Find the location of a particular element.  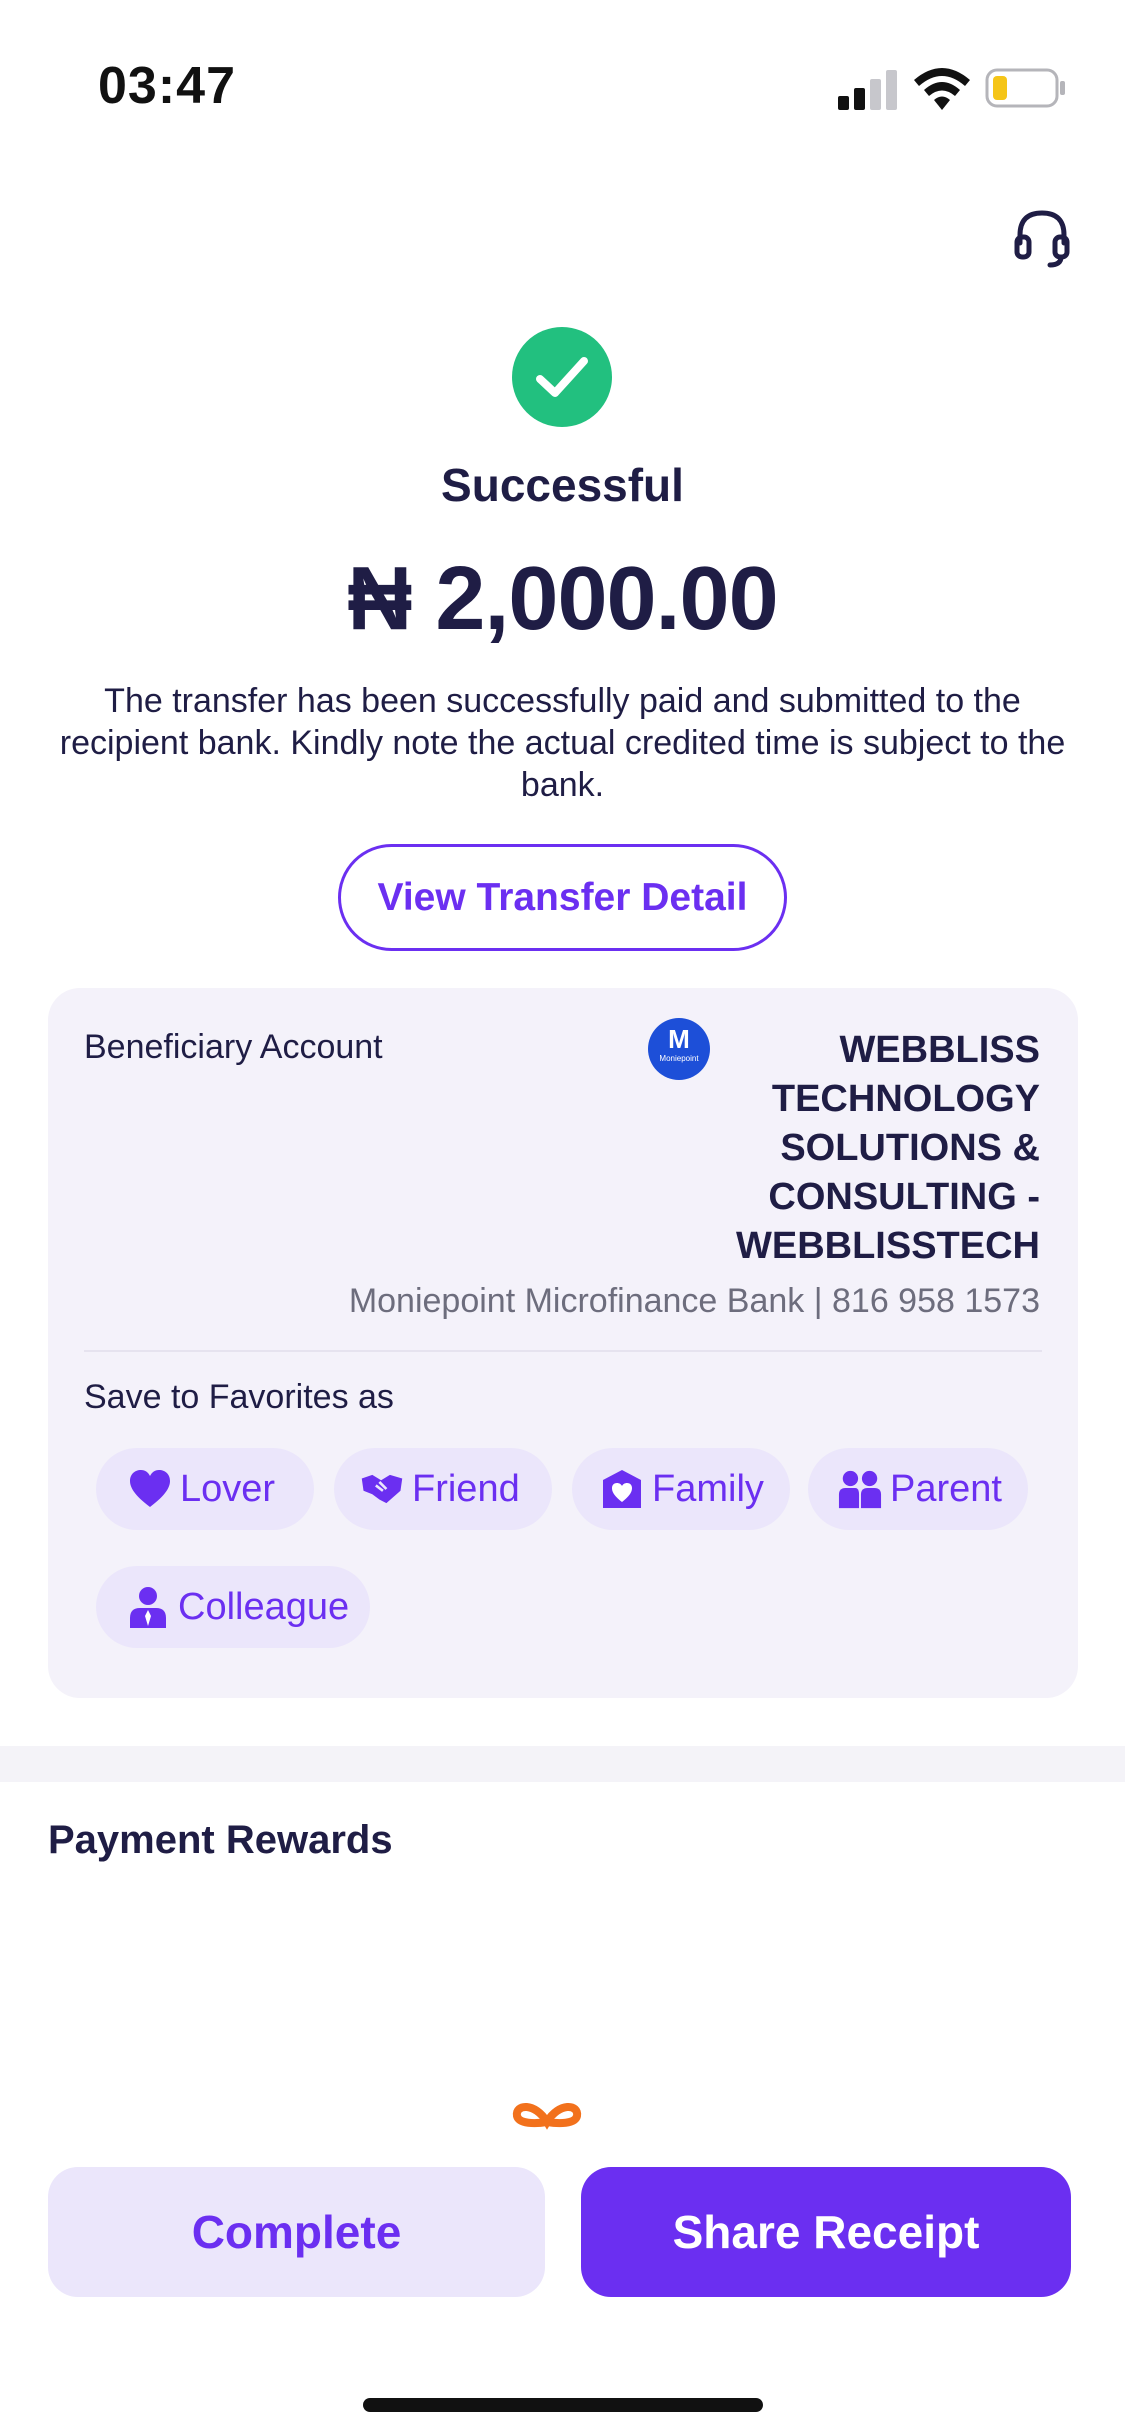

payment-rewards-title: Payment Rewards is located at coordinates (220, 1840).